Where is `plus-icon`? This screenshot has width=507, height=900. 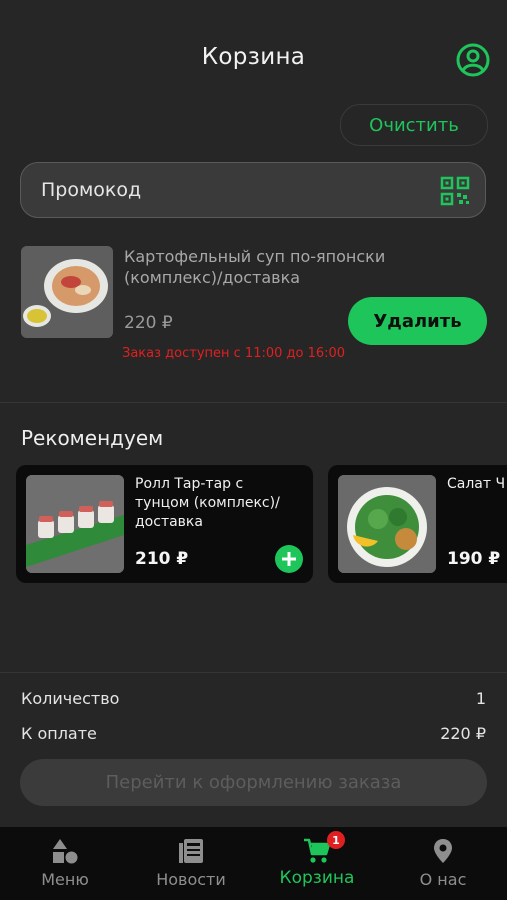 plus-icon is located at coordinates (289, 559).